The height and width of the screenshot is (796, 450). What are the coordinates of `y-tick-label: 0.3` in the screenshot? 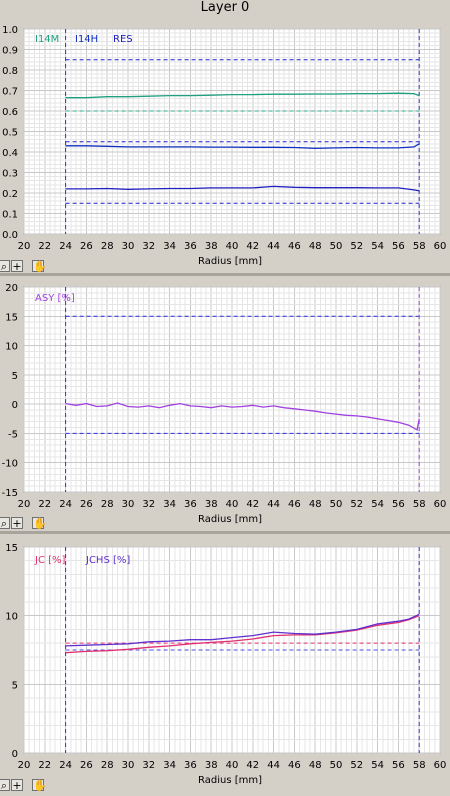 It's located at (10, 174).